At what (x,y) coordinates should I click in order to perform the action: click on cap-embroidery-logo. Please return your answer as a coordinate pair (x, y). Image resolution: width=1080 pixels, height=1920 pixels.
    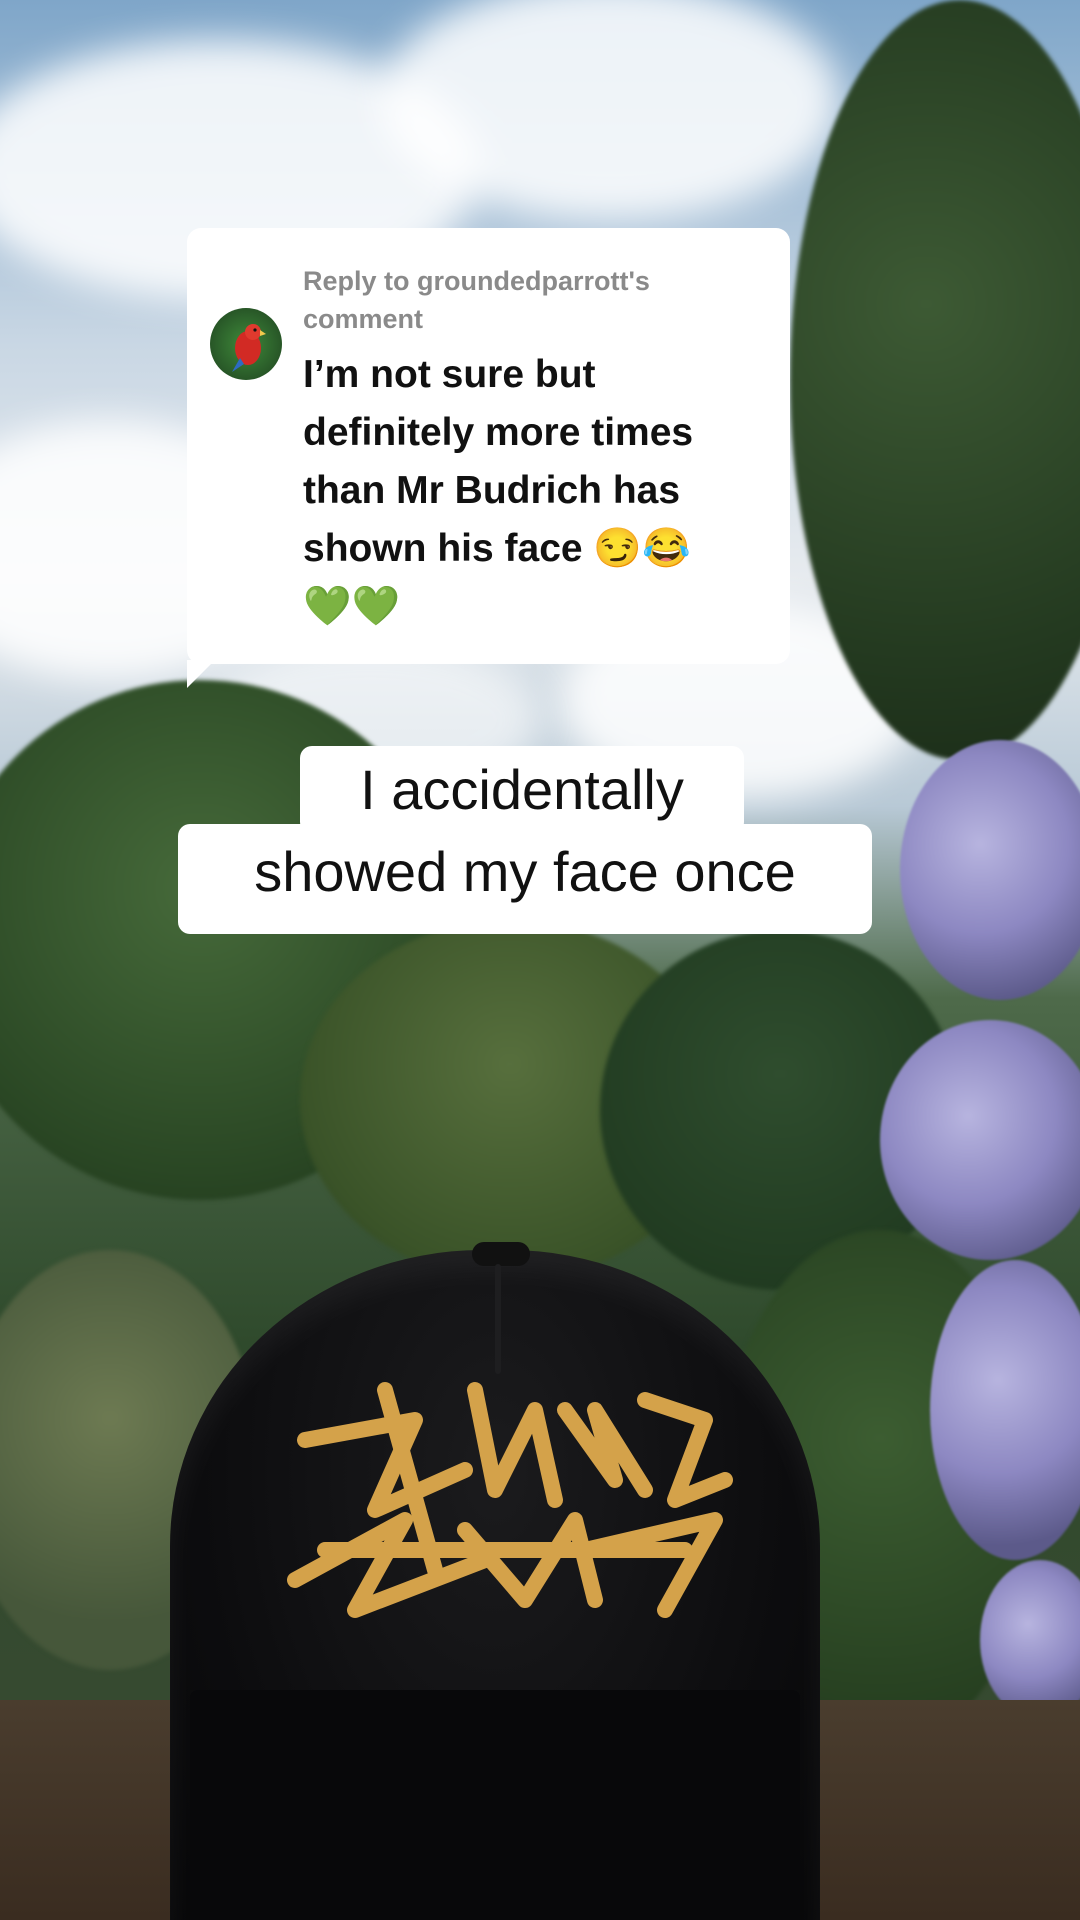
    Looking at the image, I should click on (510, 1500).